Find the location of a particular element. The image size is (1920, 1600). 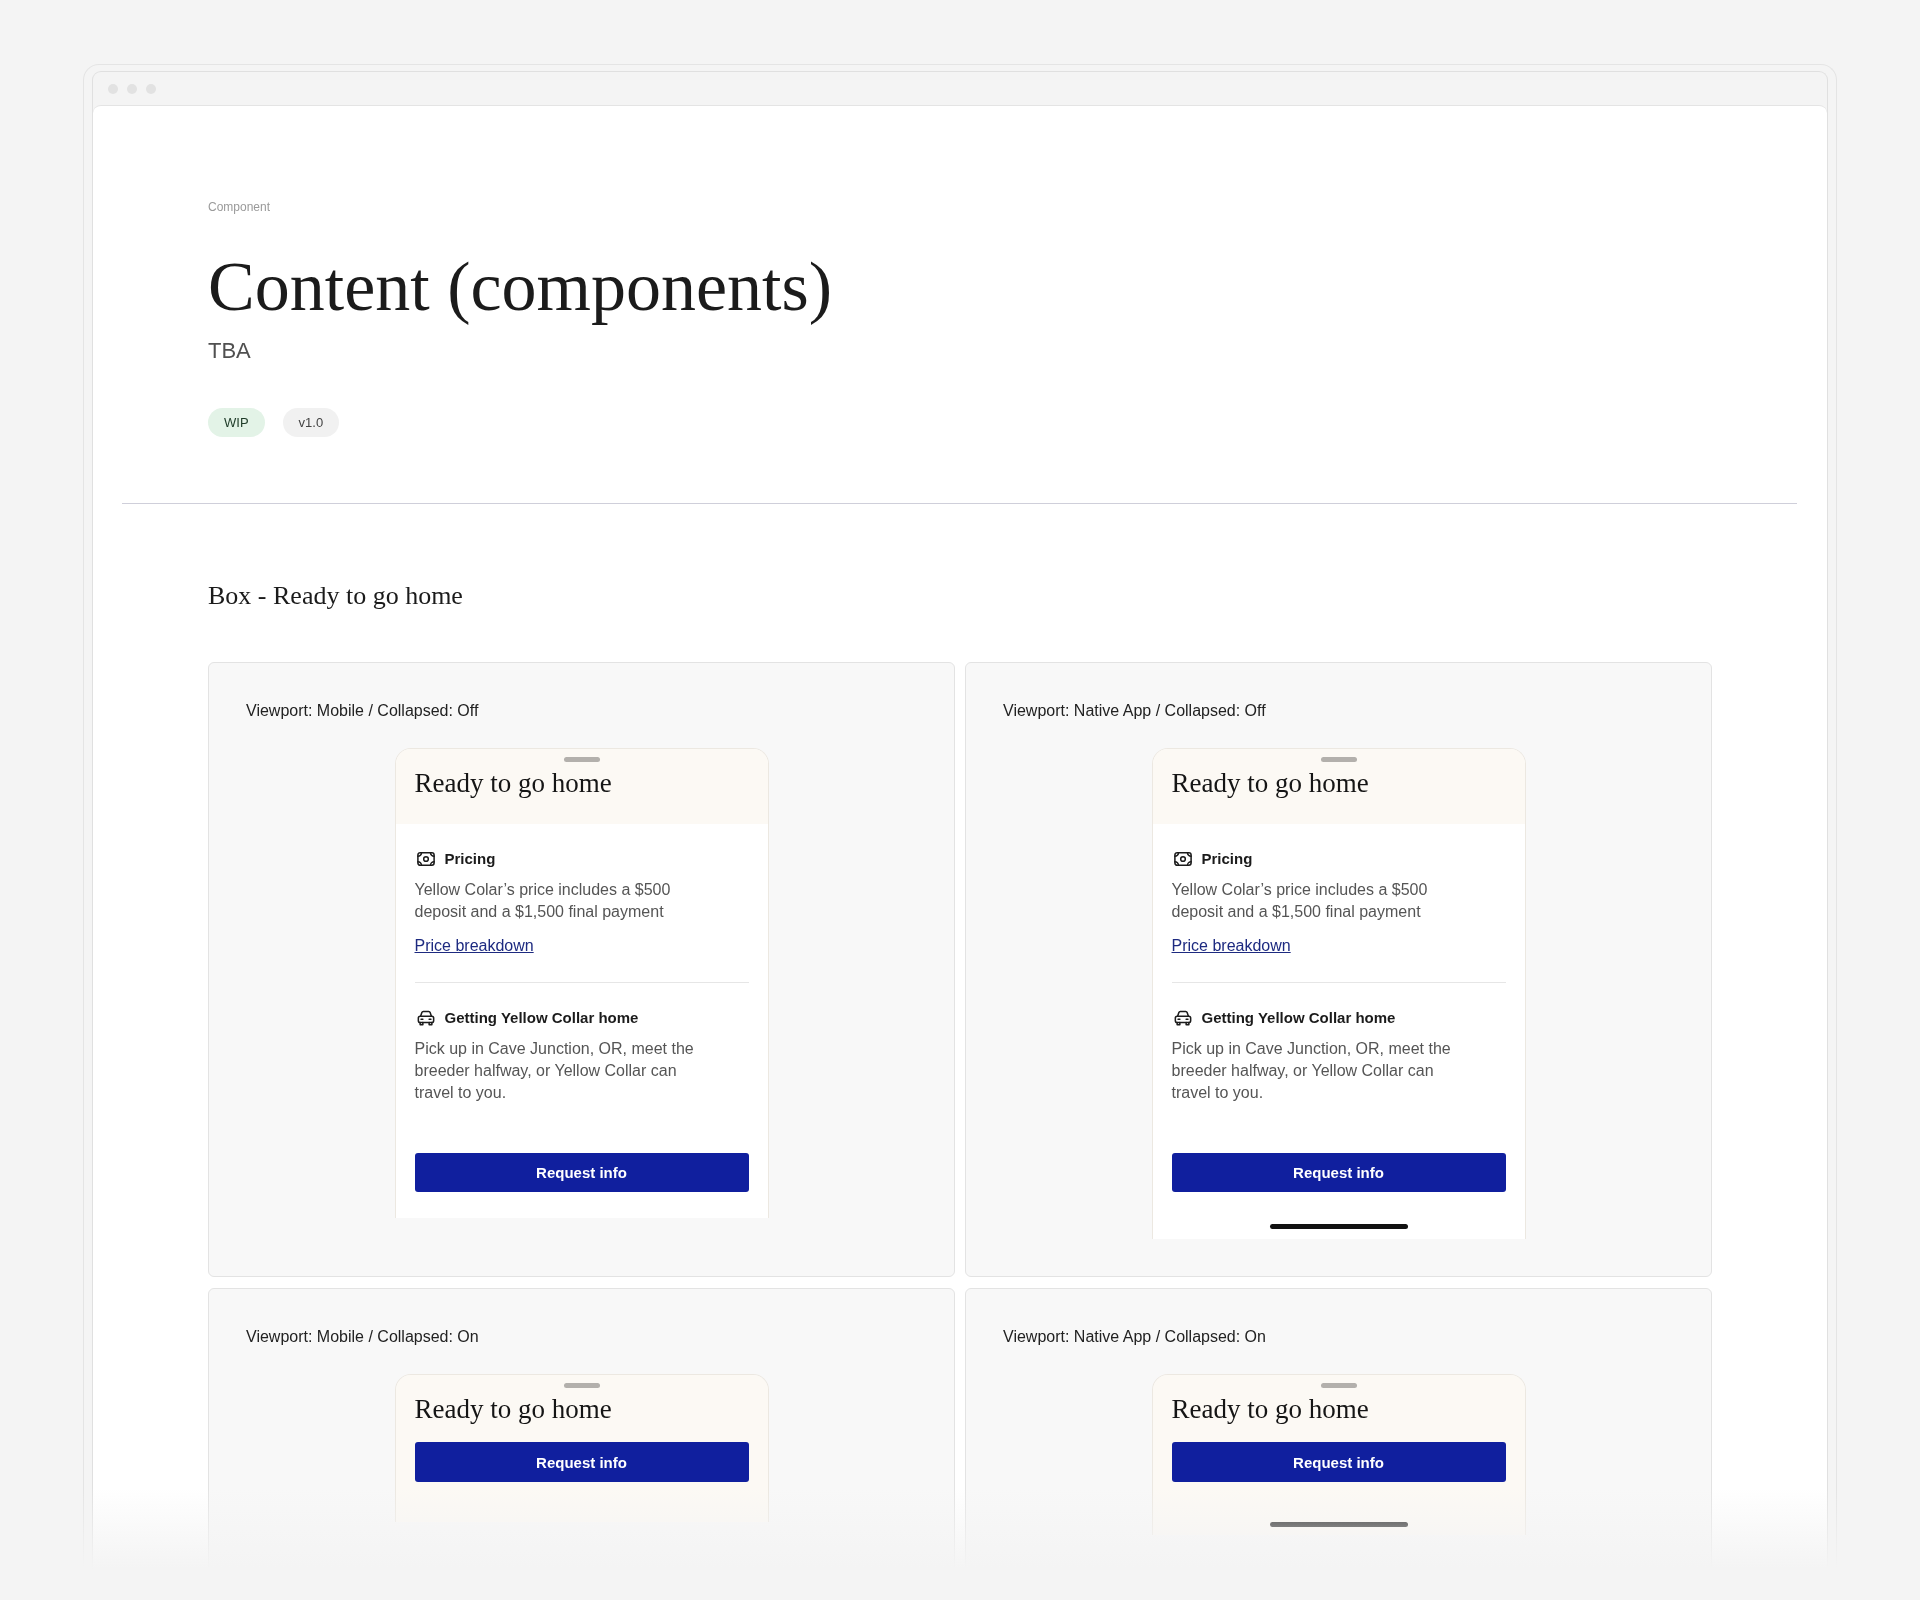

example-label: Viewport: Mobile / Collapsed: Off is located at coordinates (363, 711).